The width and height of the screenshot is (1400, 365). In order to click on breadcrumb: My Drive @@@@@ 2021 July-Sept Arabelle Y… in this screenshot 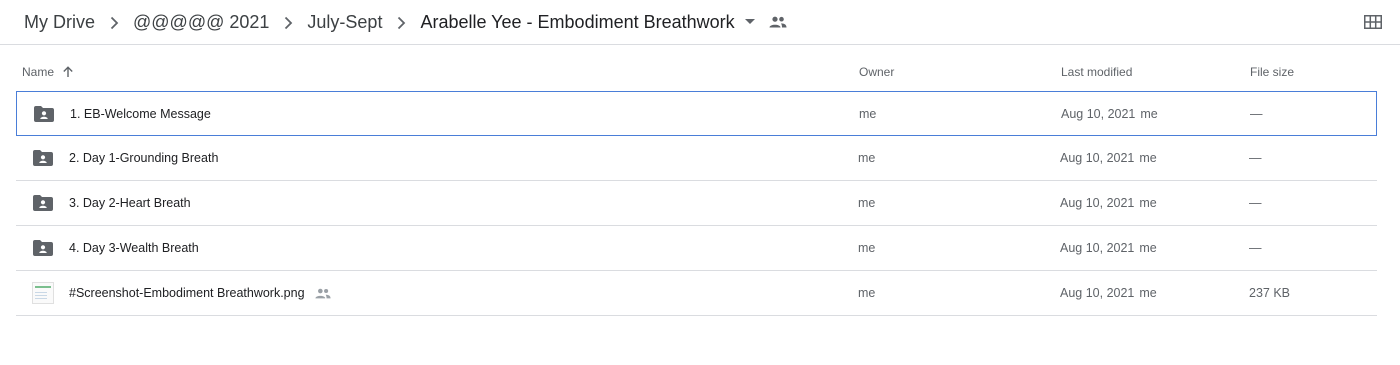, I will do `click(405, 22)`.